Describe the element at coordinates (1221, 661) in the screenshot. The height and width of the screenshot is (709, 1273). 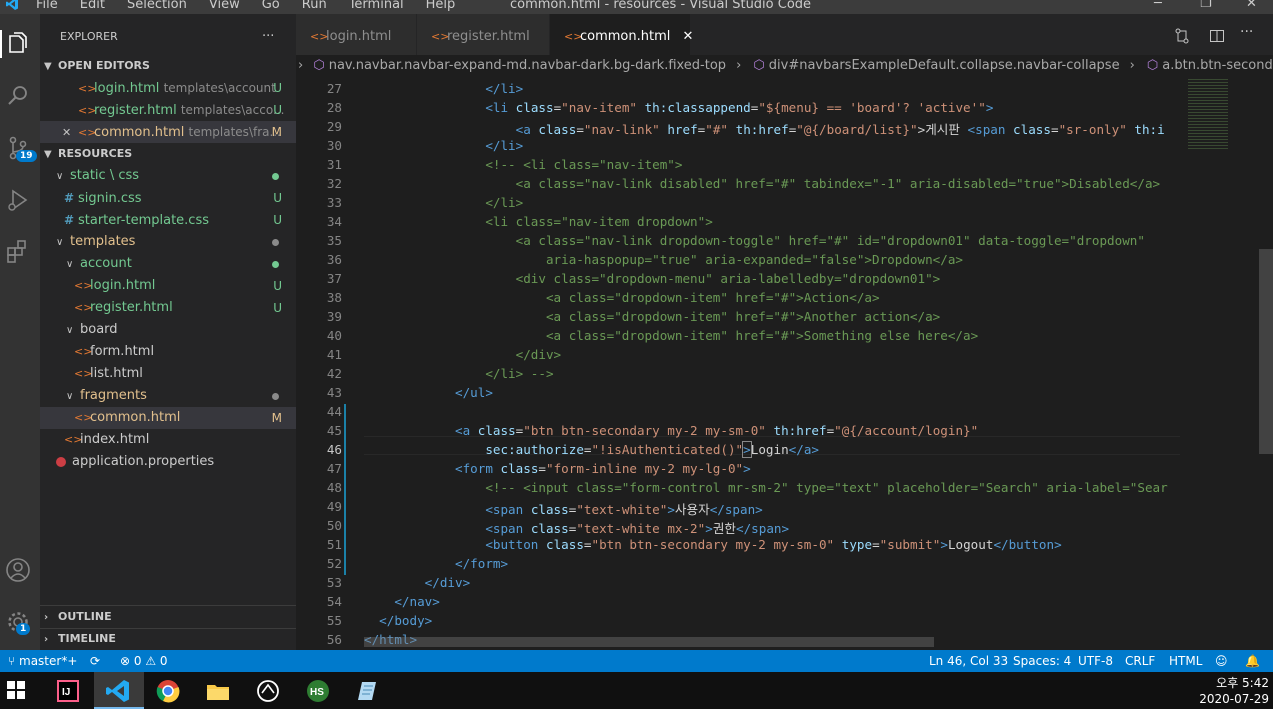
I see `feedback-icon: ☺` at that location.